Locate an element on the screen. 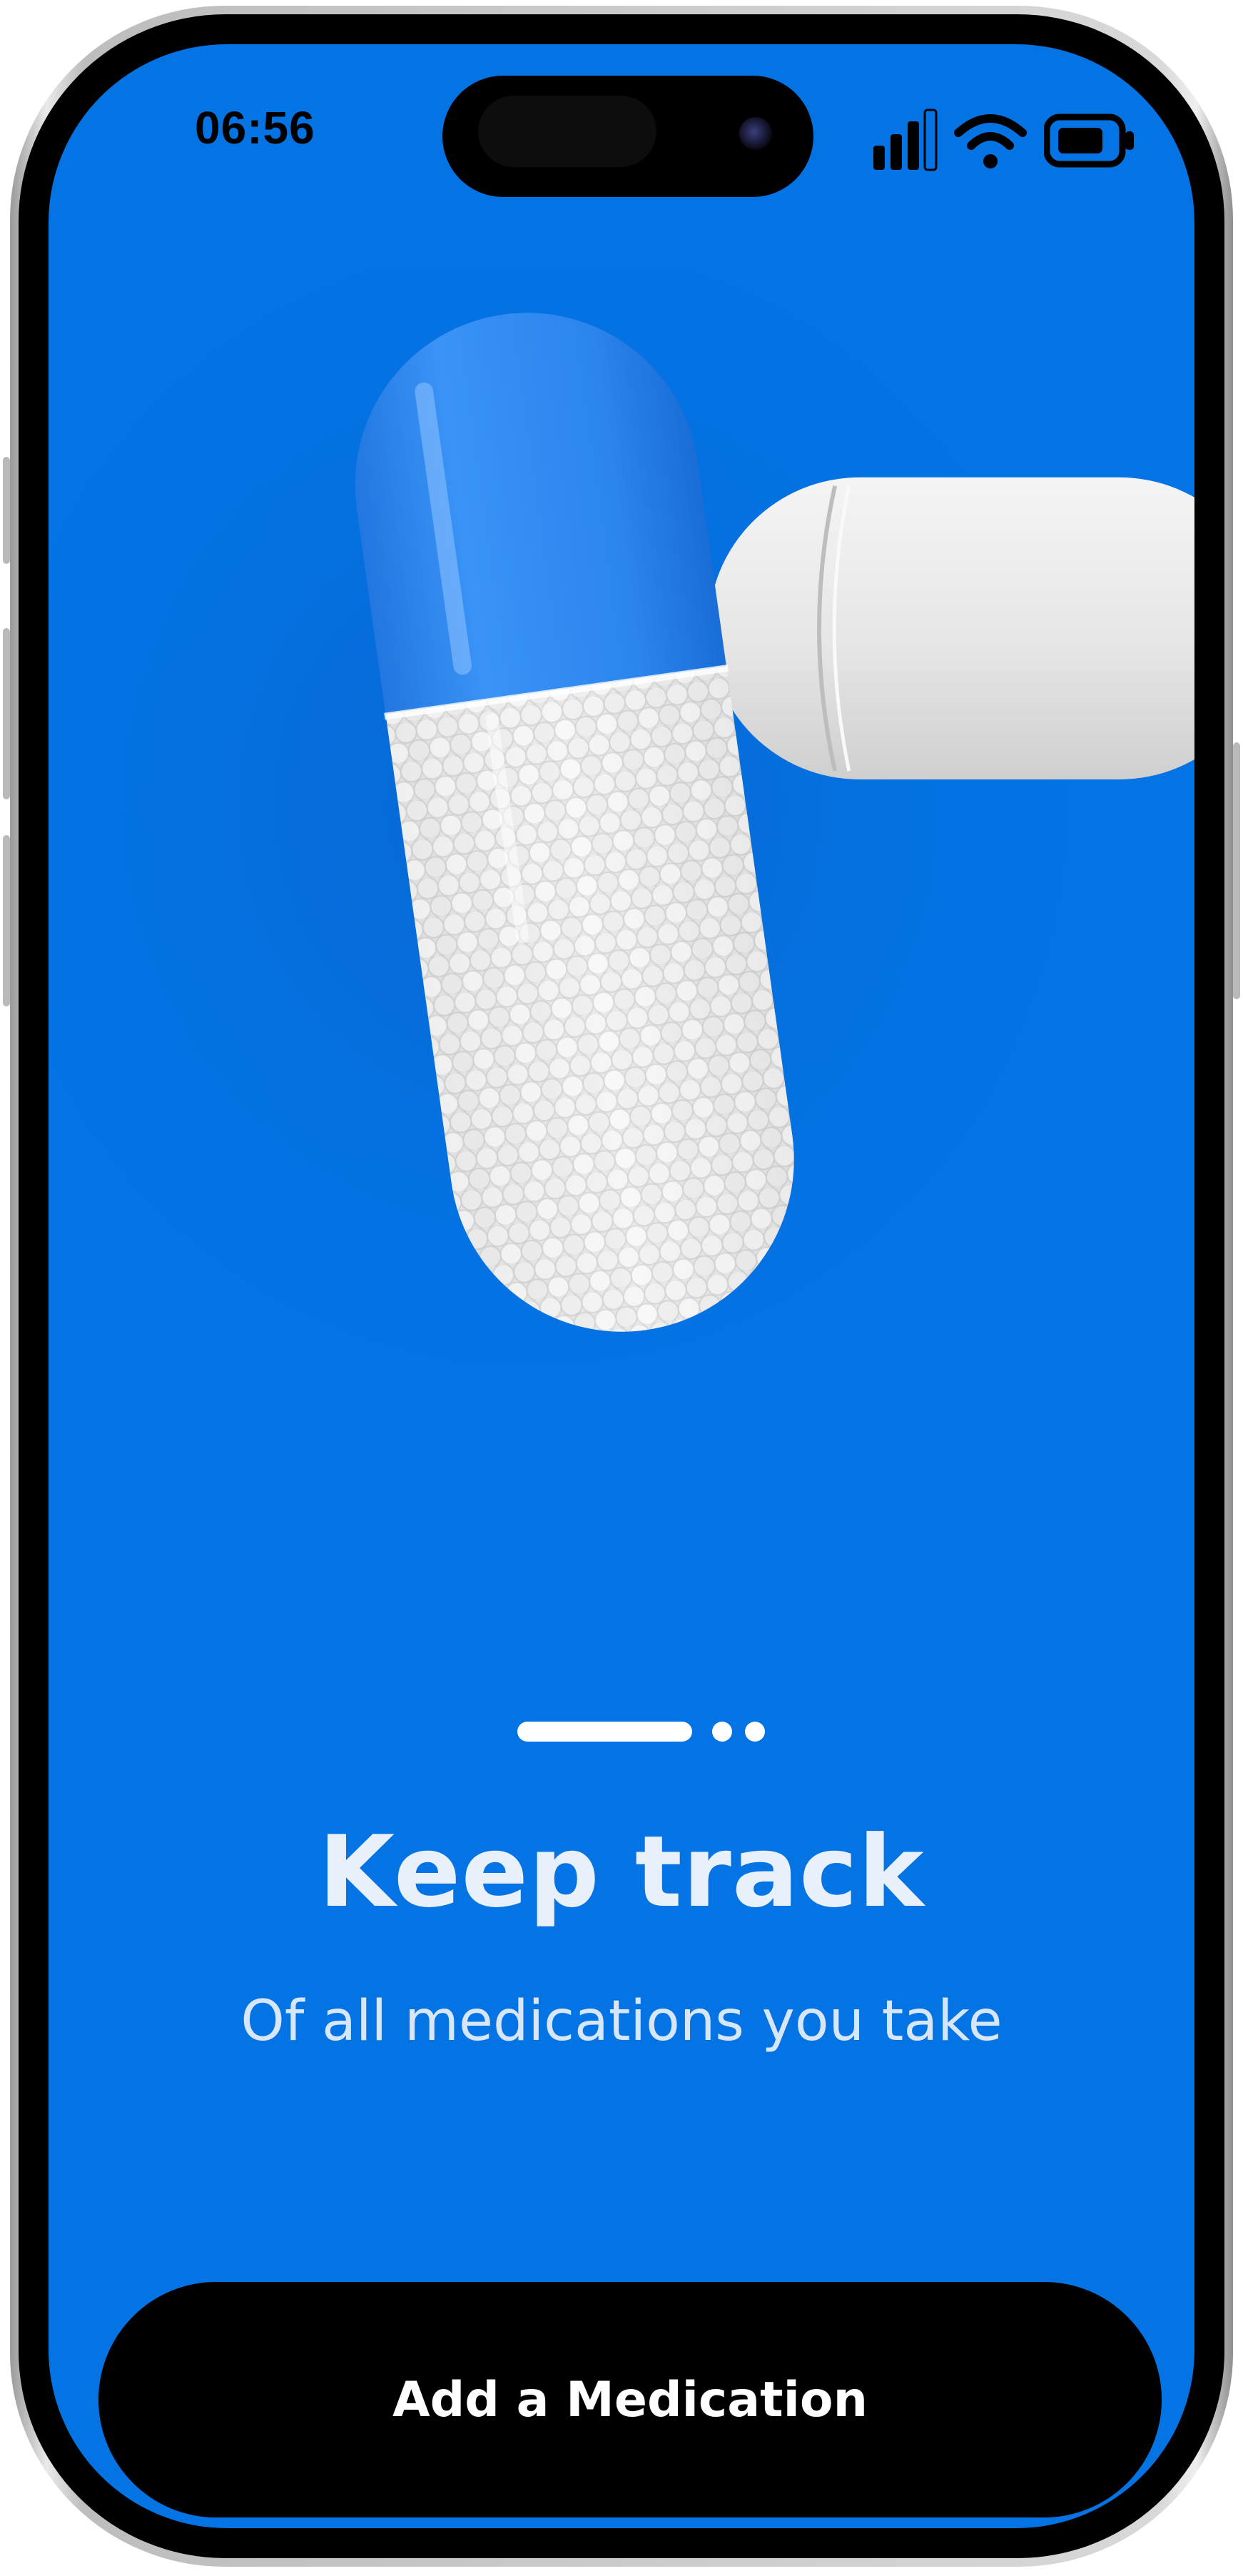 The image size is (1243, 2576). status-time: 06:56 is located at coordinates (255, 127).